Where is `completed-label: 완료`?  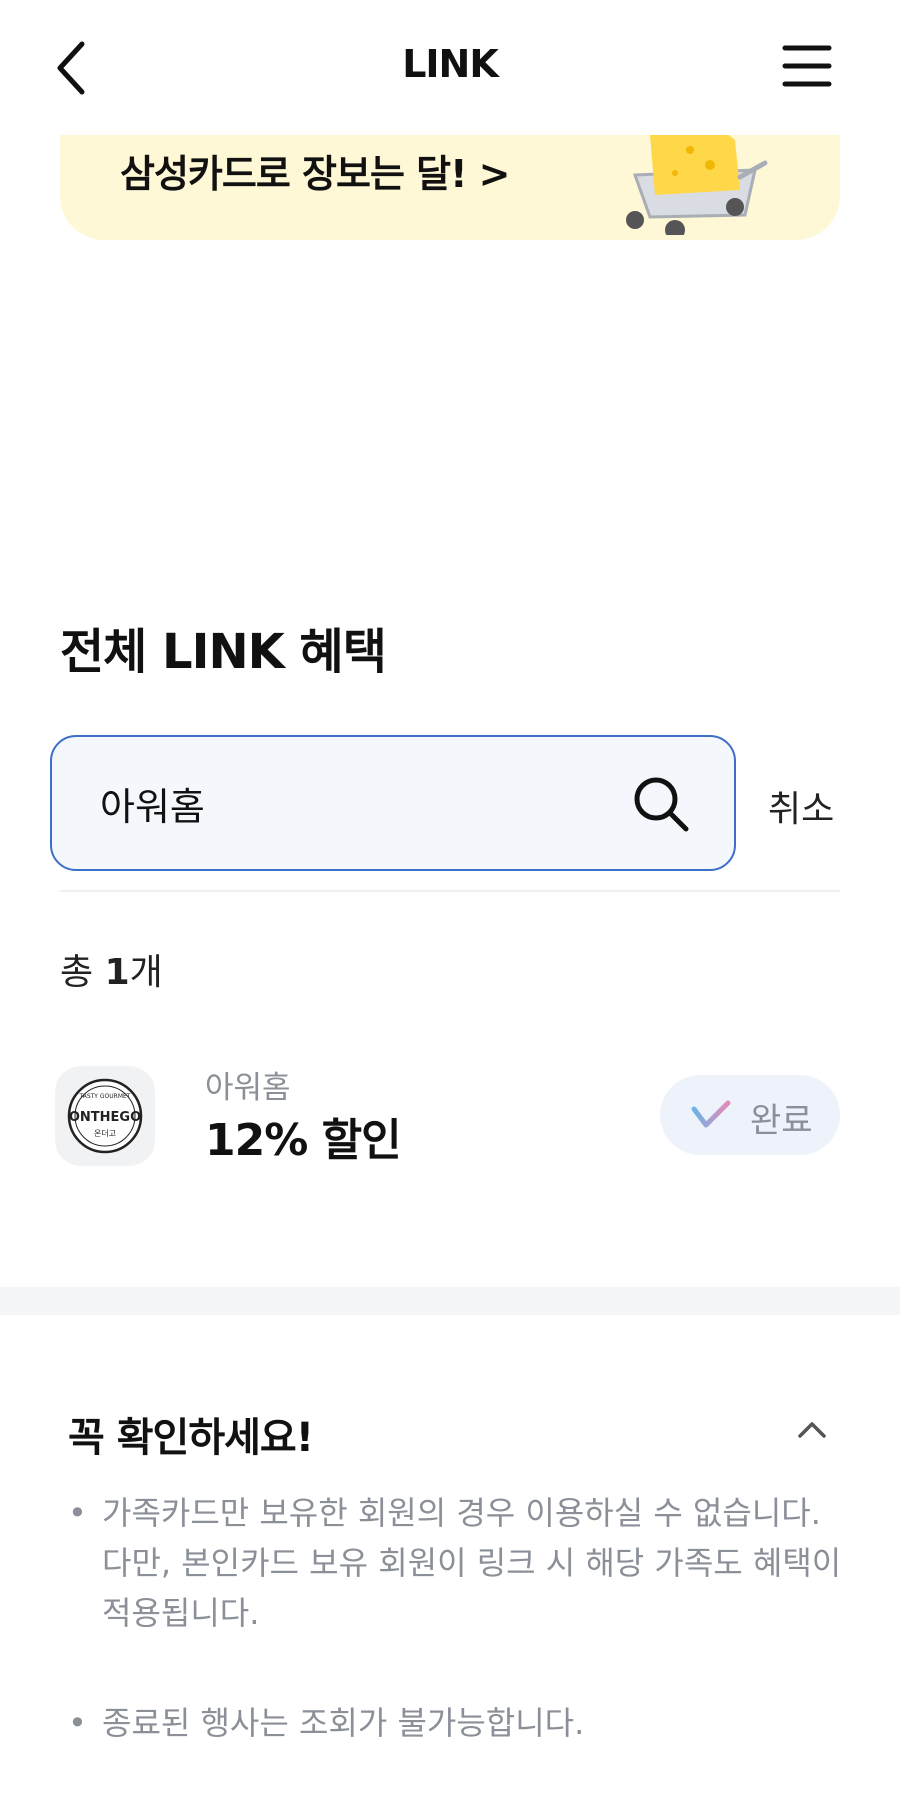 completed-label: 완료 is located at coordinates (781, 1121).